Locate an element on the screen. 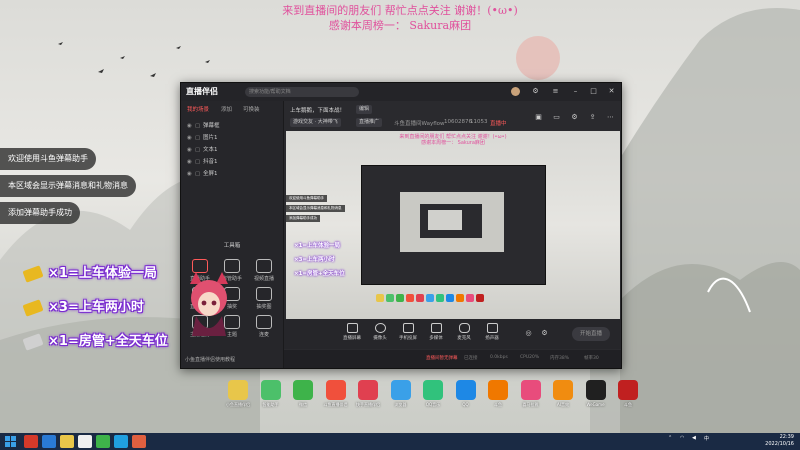 The image size is (800, 450). status-memory: 内存38% is located at coordinates (560, 358).